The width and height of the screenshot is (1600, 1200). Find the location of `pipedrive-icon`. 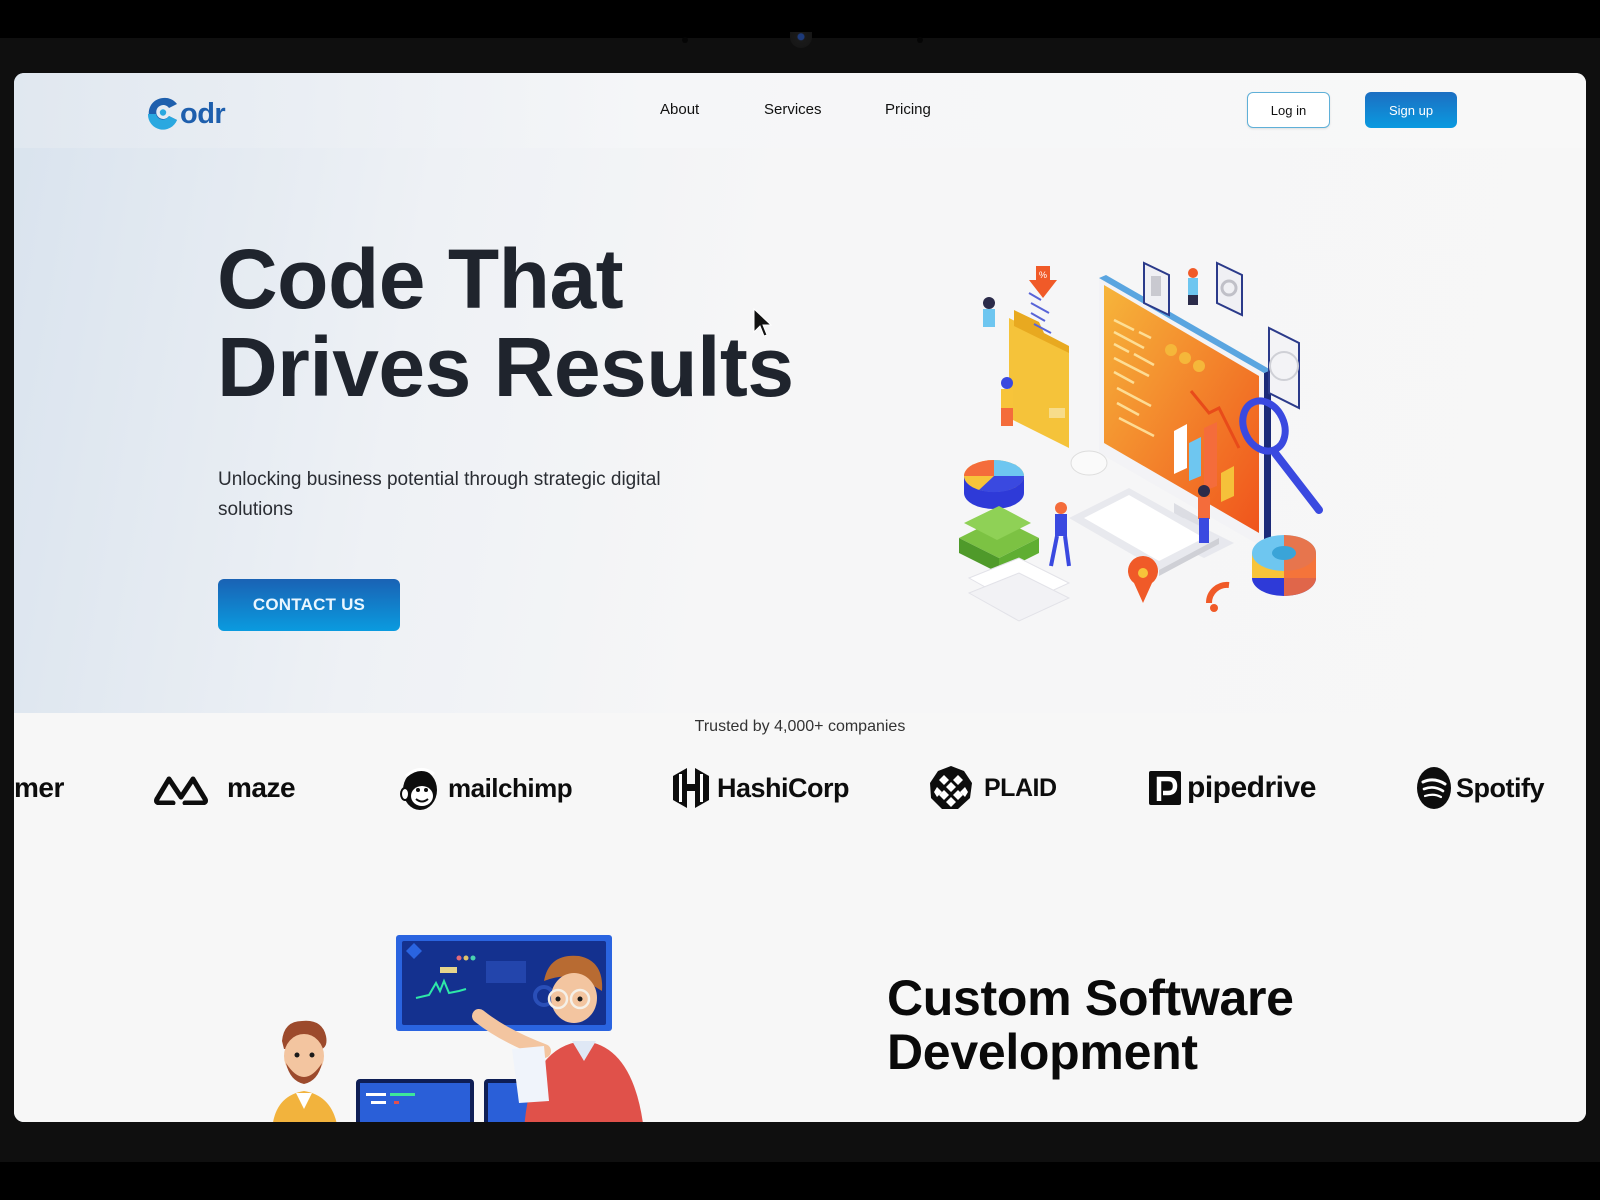

pipedrive-icon is located at coordinates (1165, 788).